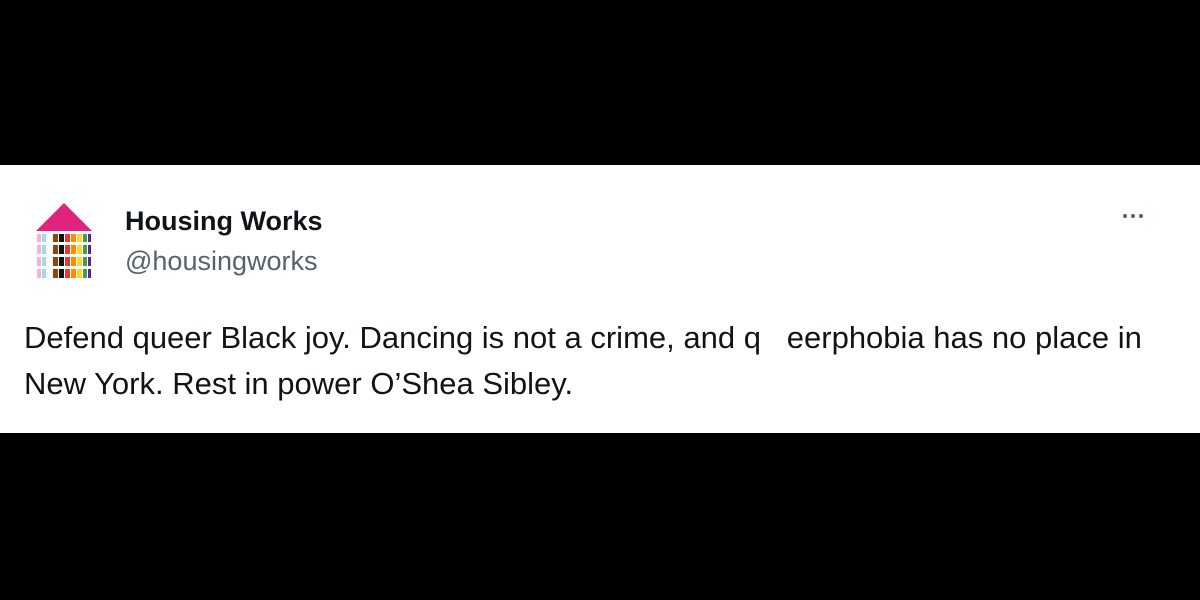 Image resolution: width=1200 pixels, height=600 pixels. What do you see at coordinates (1125, 216) in the screenshot?
I see `more-options-icon` at bounding box center [1125, 216].